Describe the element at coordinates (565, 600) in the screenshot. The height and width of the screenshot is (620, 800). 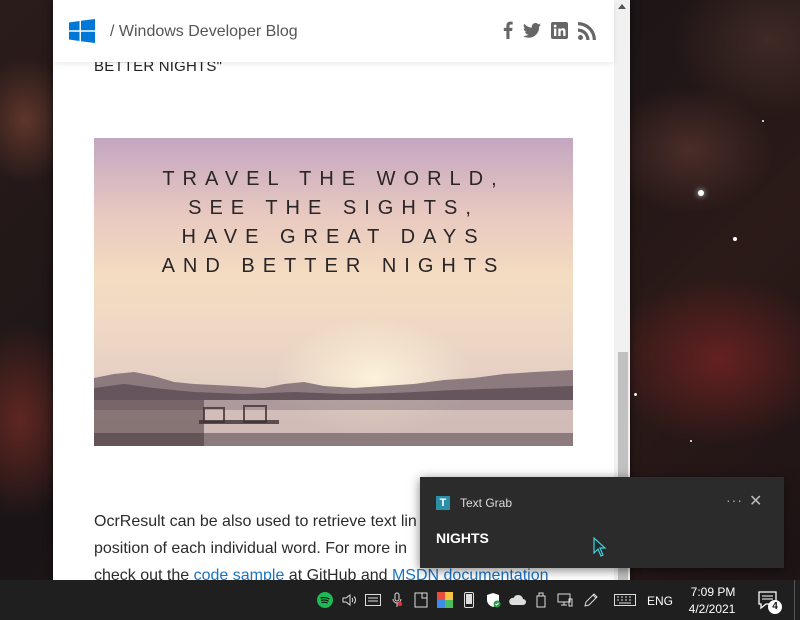
I see `network-icon` at that location.